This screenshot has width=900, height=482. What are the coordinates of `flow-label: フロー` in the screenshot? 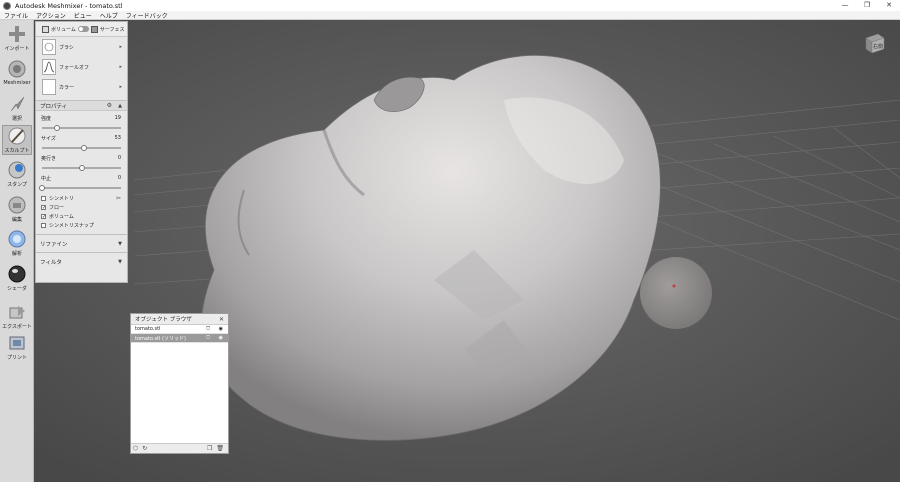 It's located at (57, 208).